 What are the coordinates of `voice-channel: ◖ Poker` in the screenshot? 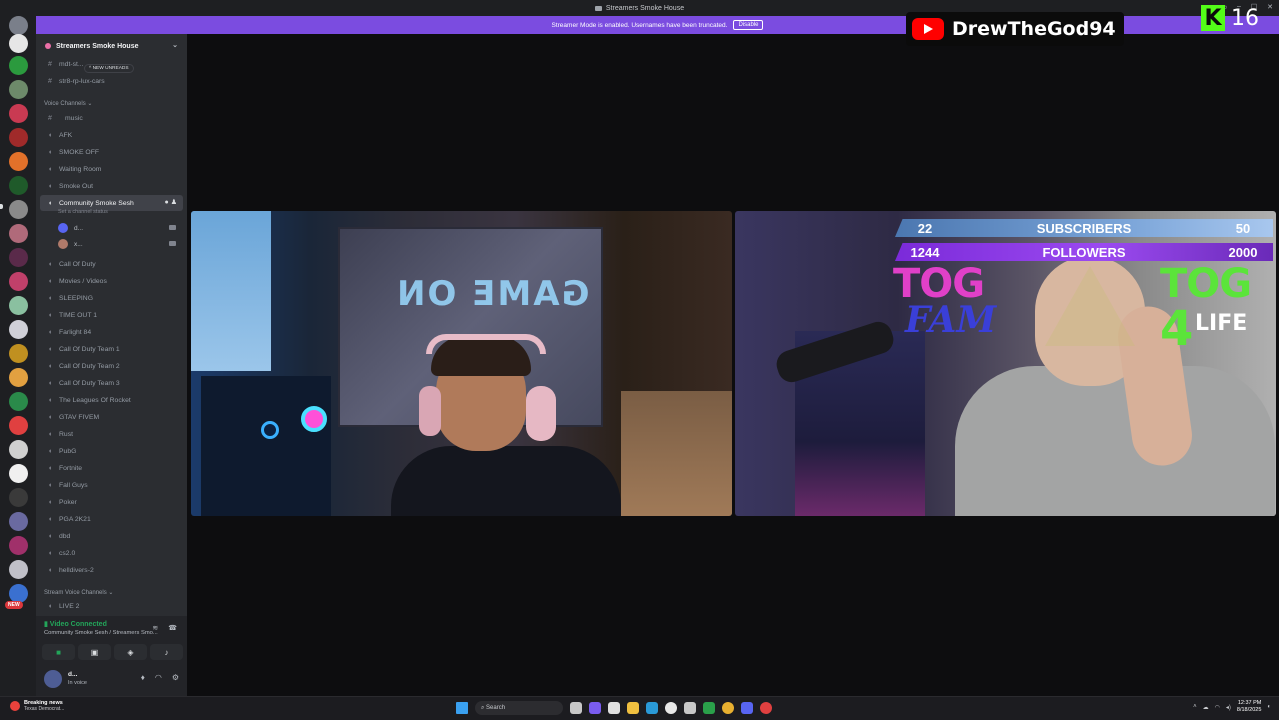 It's located at (111, 502).